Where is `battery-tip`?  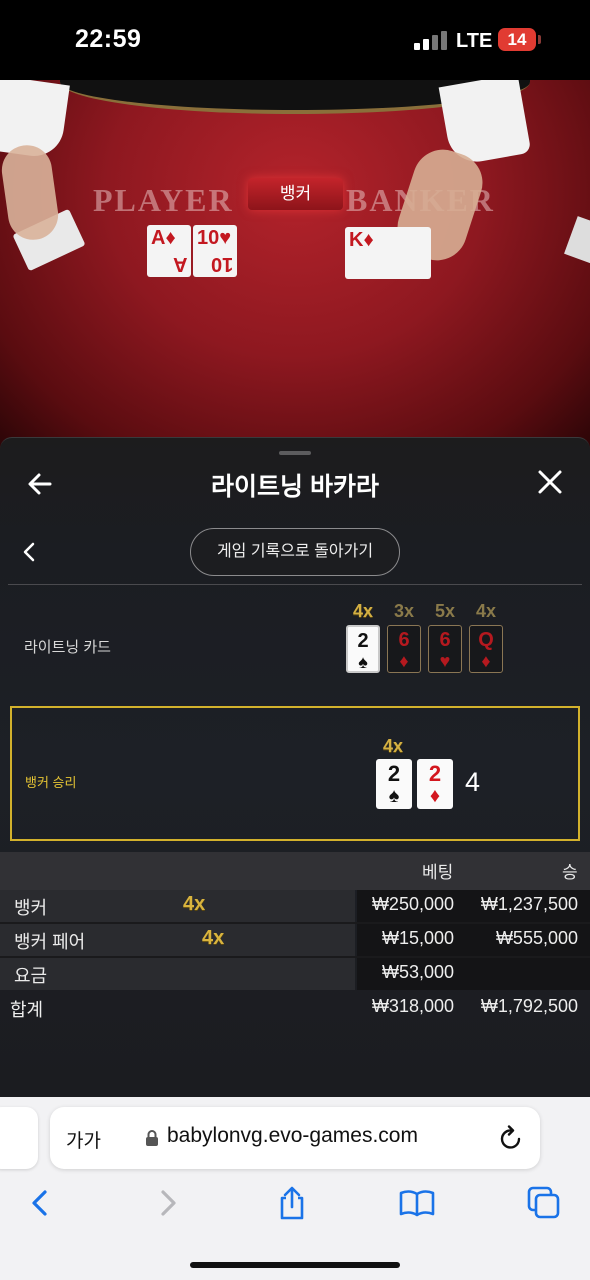
battery-tip is located at coordinates (539, 39).